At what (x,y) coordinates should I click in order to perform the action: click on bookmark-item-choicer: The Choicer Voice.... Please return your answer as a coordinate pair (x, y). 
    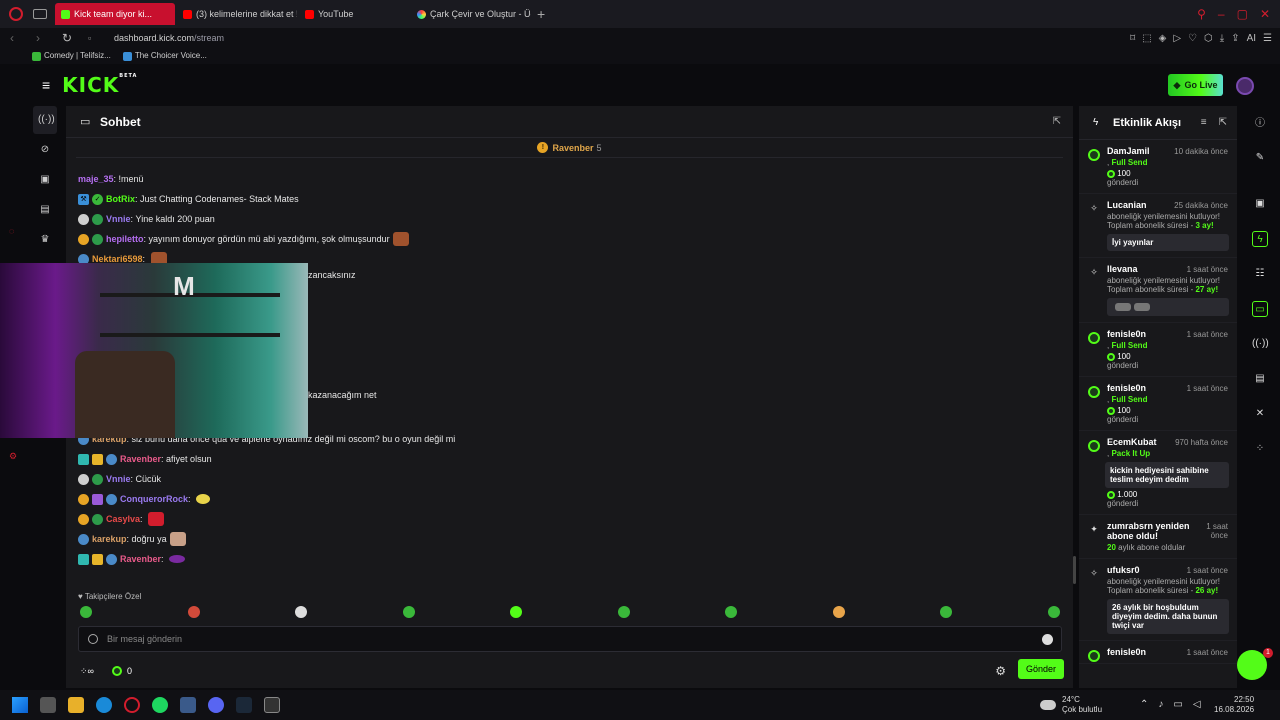
    Looking at the image, I should click on (164, 56).